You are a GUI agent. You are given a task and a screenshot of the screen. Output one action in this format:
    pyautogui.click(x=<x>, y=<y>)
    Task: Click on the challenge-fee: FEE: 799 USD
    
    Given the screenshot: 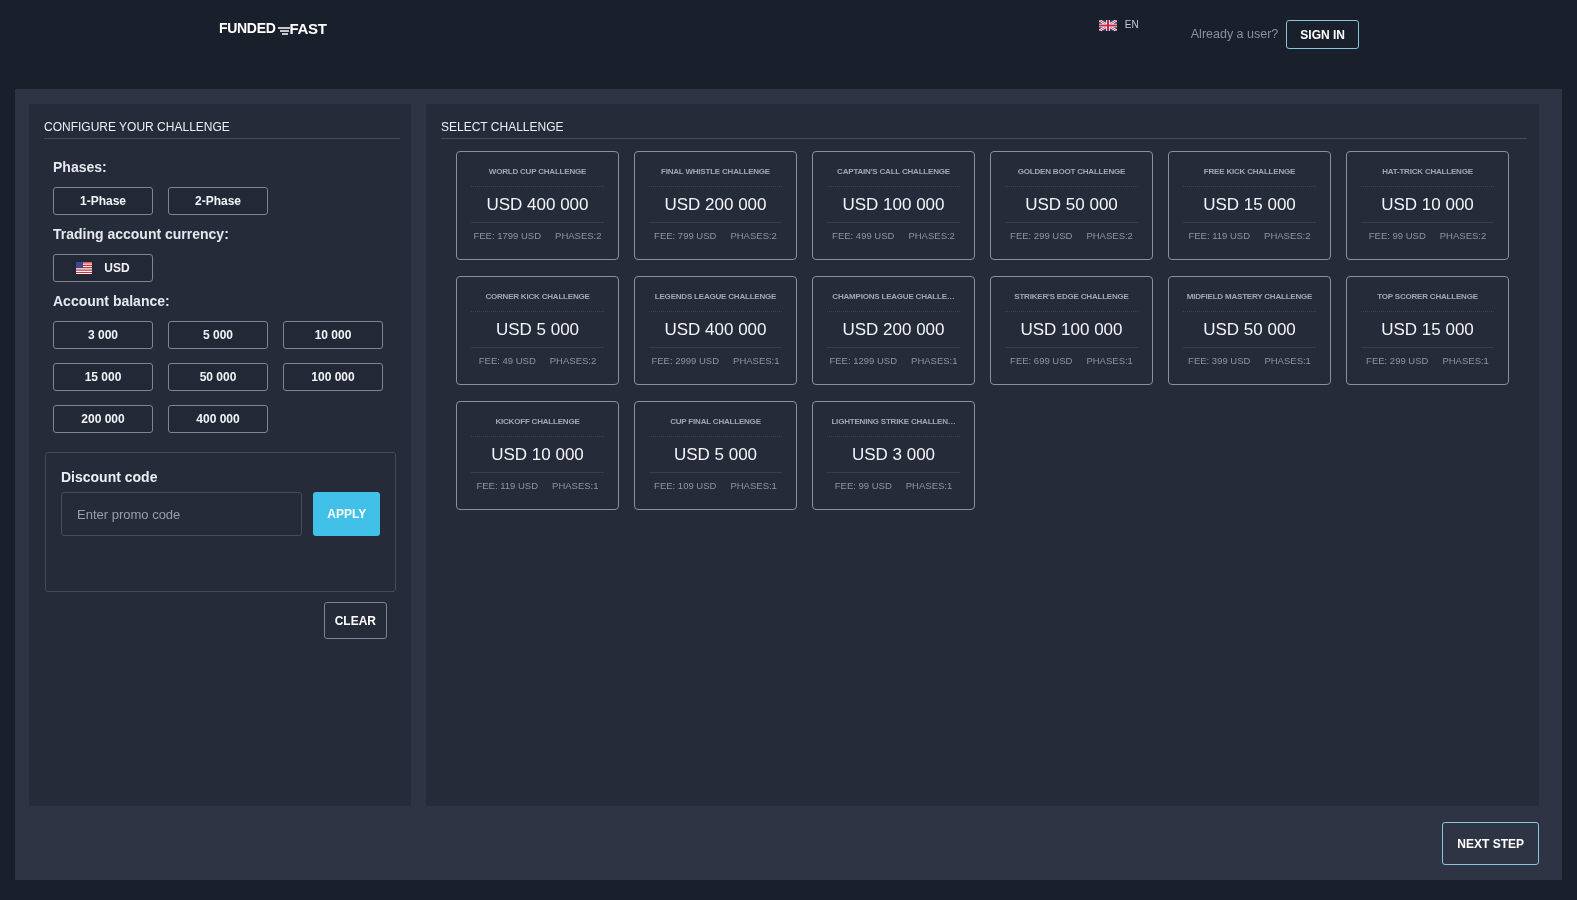 What is the action you would take?
    pyautogui.click(x=685, y=236)
    